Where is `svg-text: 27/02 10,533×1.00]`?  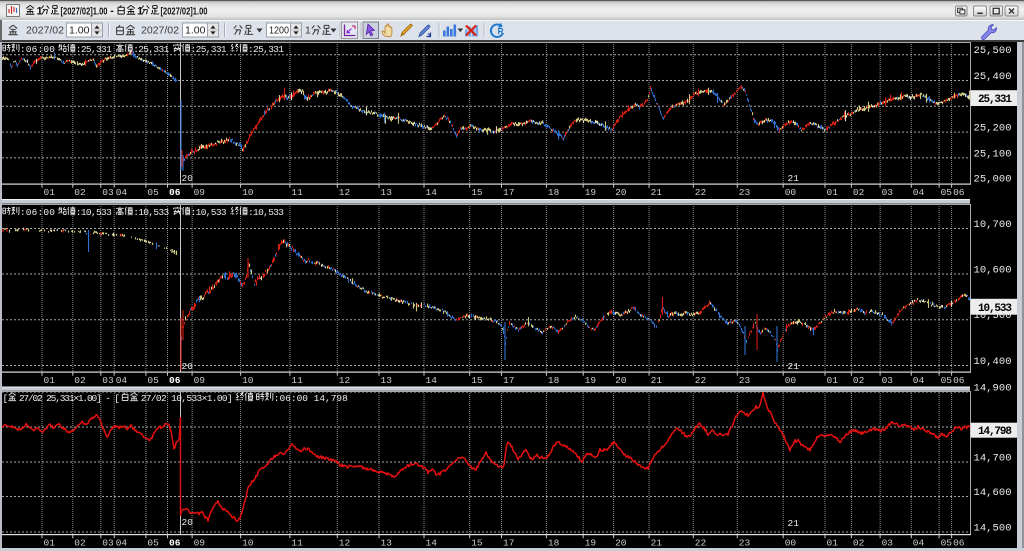 svg-text: 27/02 10,533×1.00] is located at coordinates (187, 398).